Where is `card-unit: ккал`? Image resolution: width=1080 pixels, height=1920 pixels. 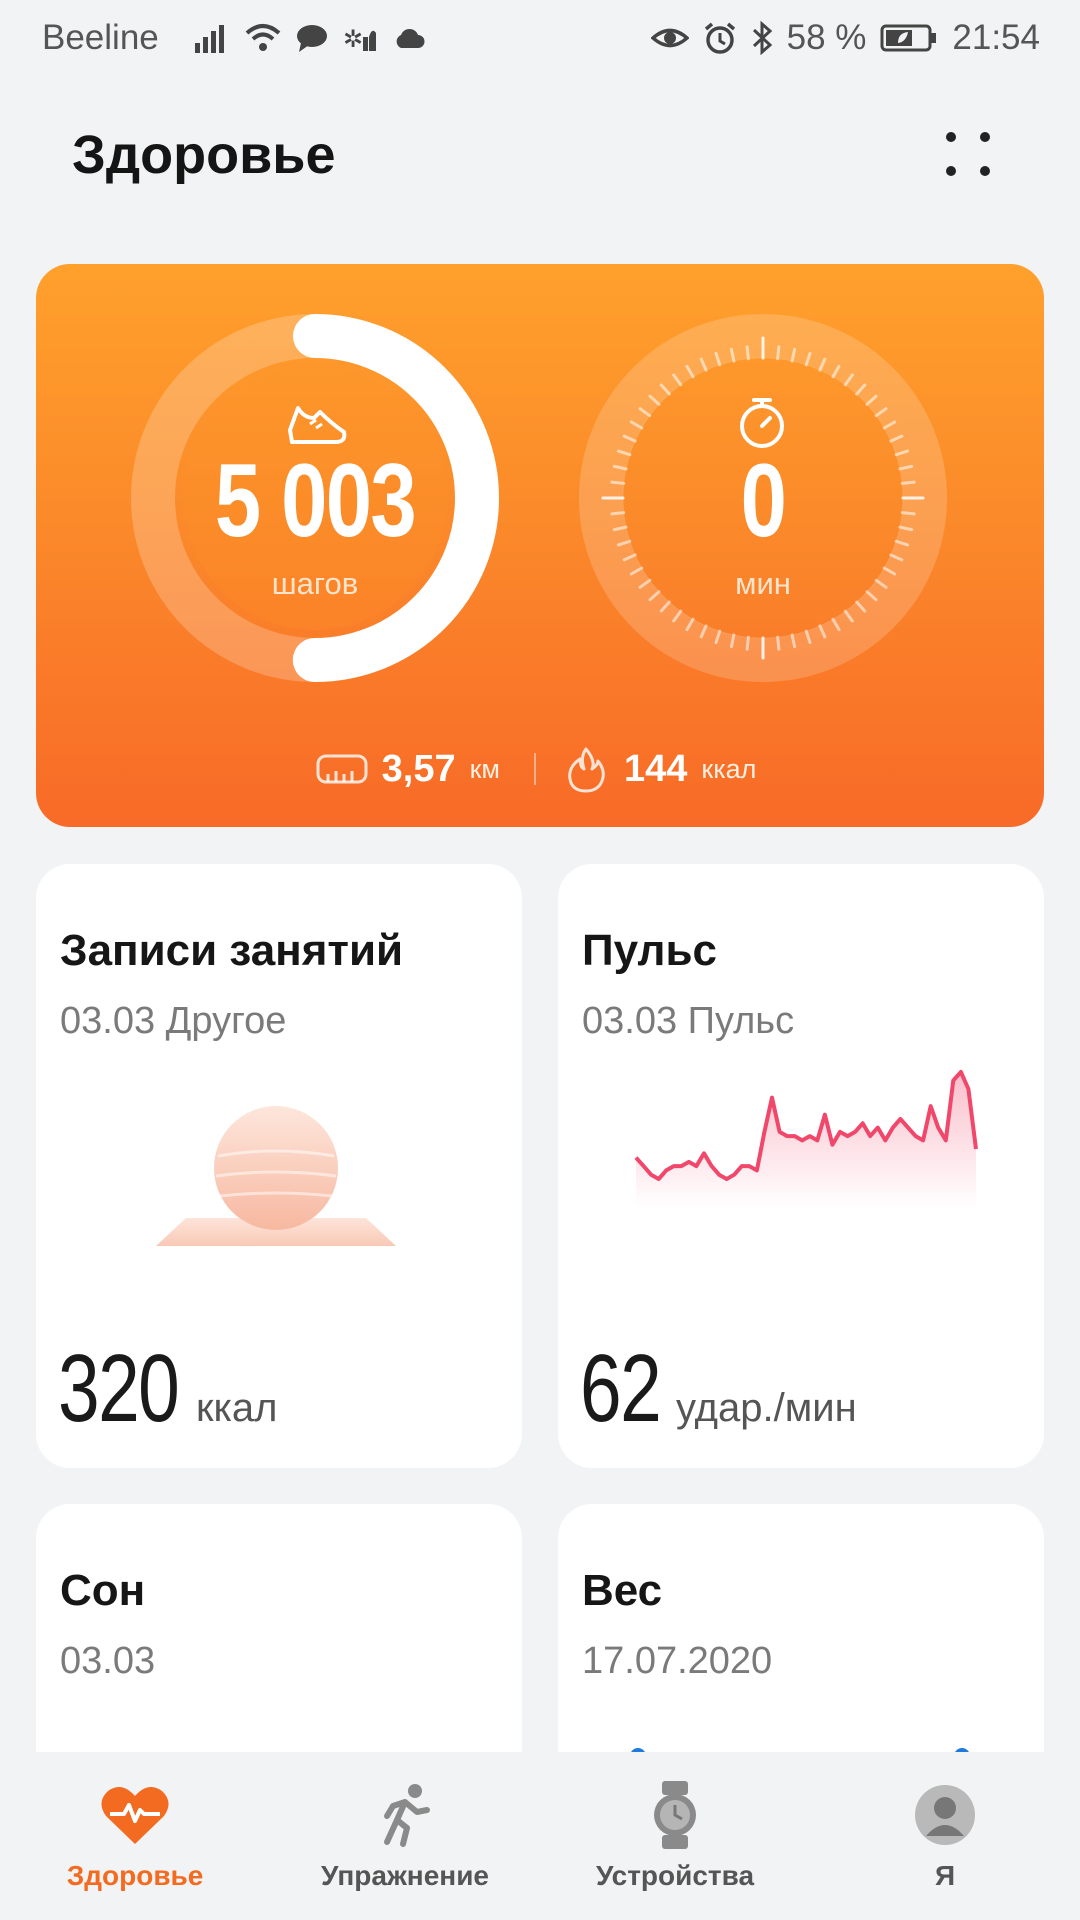 card-unit: ккал is located at coordinates (237, 1408).